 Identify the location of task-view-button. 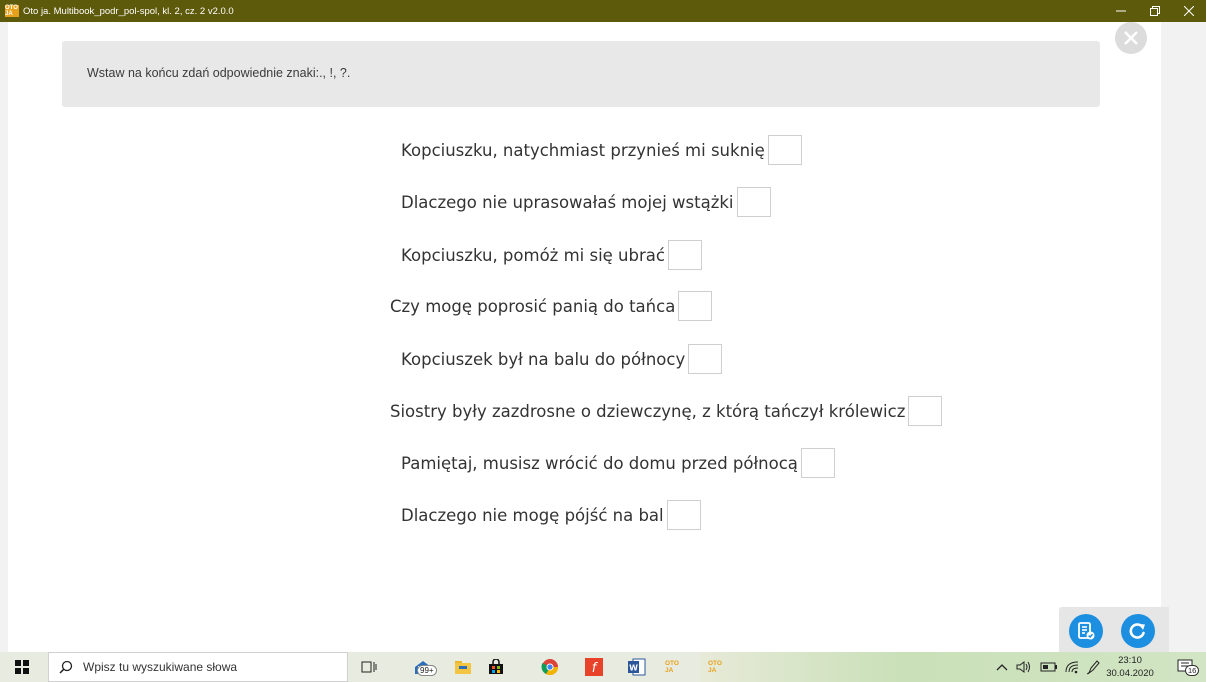
(369, 667).